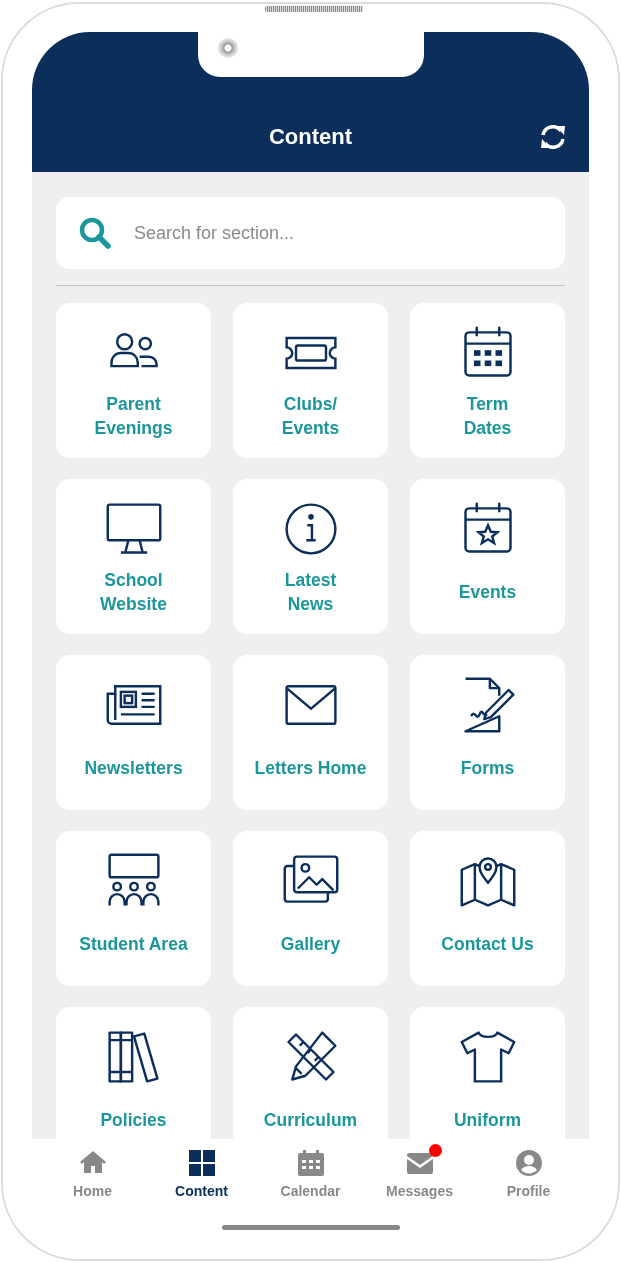 The width and height of the screenshot is (621, 1263). Describe the element at coordinates (310, 908) in the screenshot. I see `section-tile: Gallery` at that location.